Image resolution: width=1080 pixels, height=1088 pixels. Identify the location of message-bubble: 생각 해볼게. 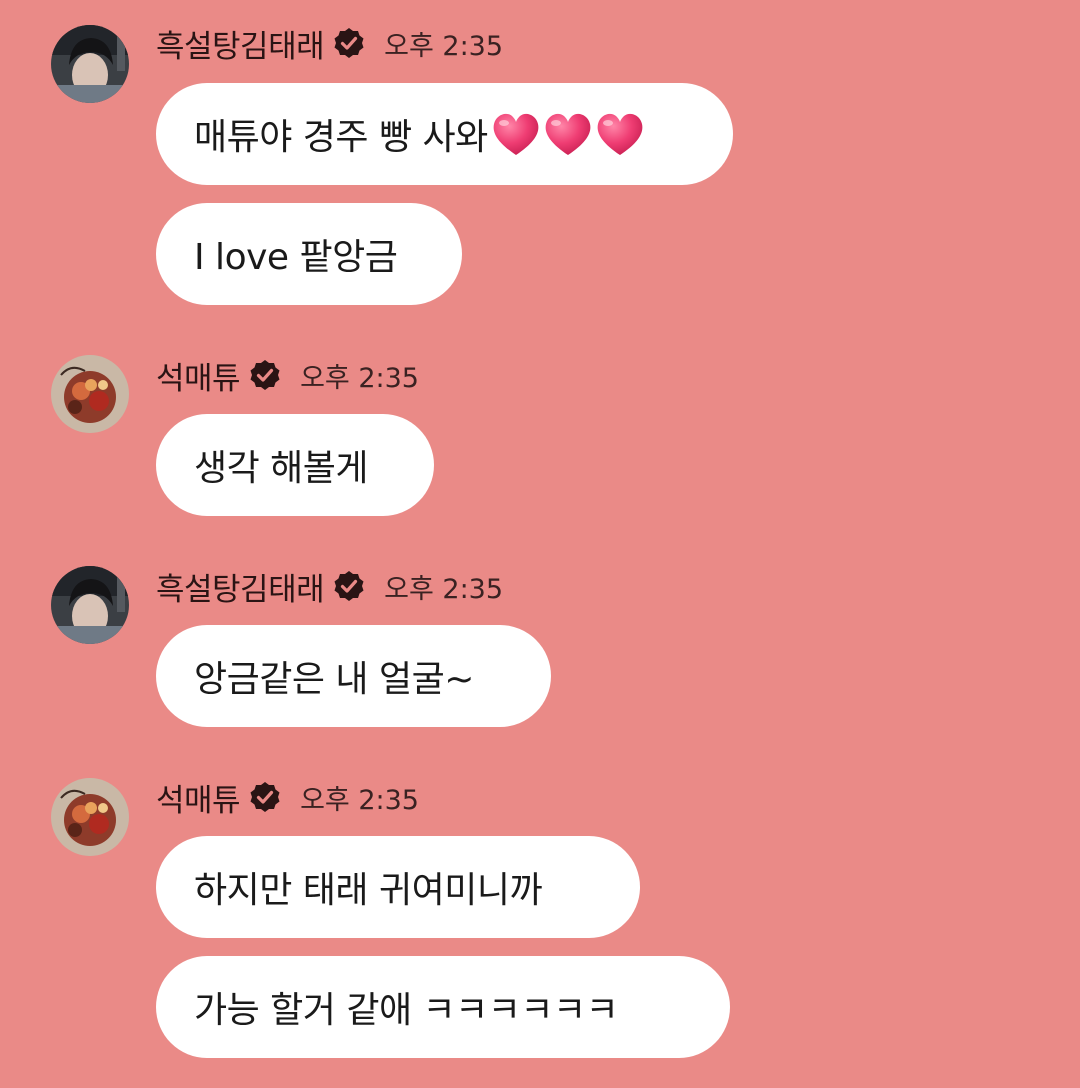
(295, 465).